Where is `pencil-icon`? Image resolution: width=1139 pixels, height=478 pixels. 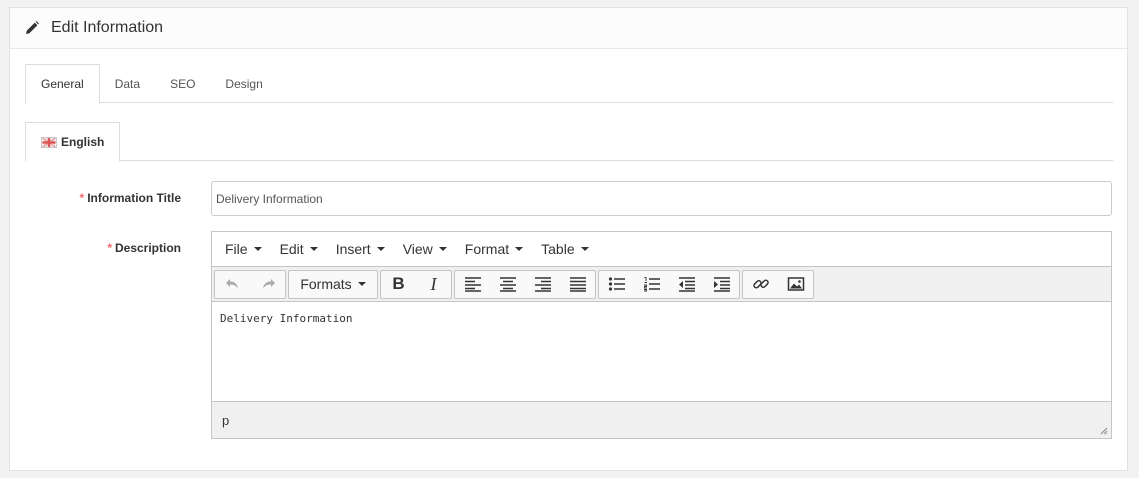
pencil-icon is located at coordinates (32, 27).